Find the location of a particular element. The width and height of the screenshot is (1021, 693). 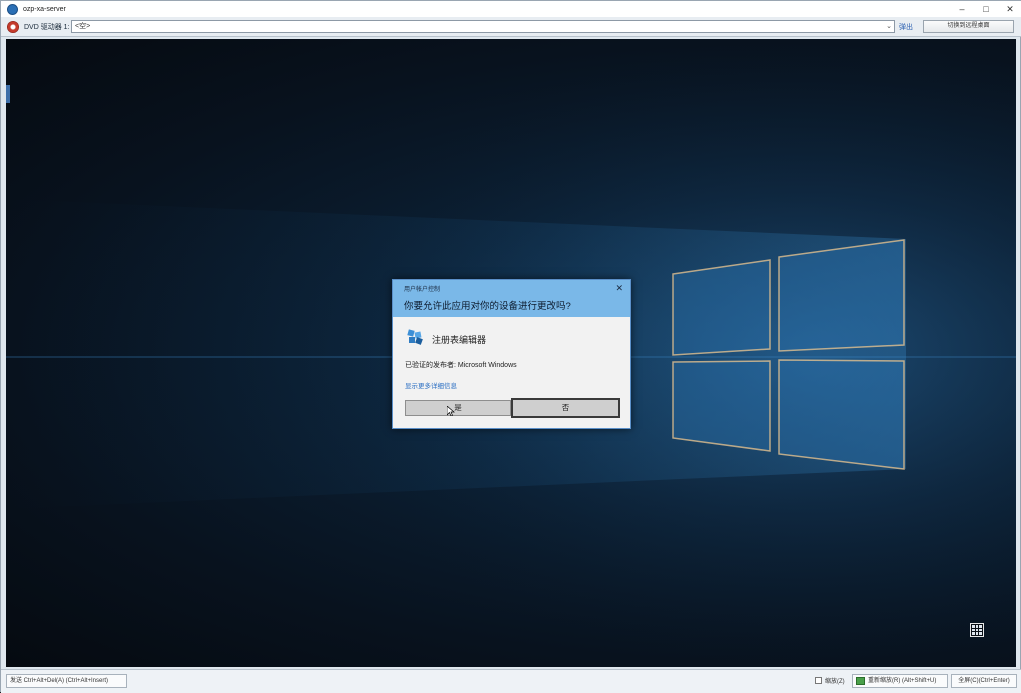

rescale-label: 重新缩放(R) (Alt+Shift+U) is located at coordinates (902, 681).